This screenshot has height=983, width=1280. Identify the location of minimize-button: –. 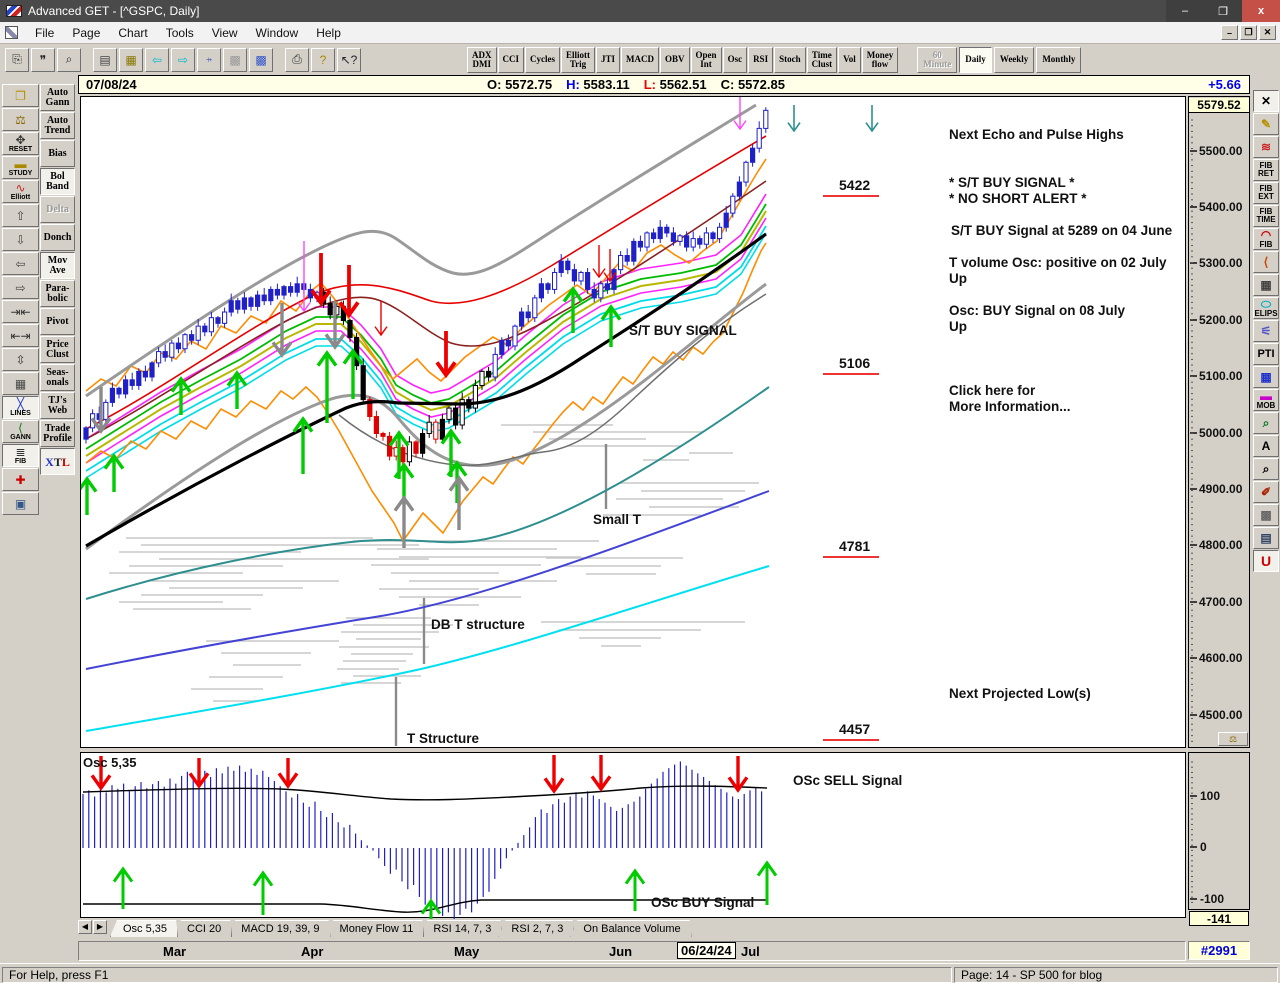
(1185, 11).